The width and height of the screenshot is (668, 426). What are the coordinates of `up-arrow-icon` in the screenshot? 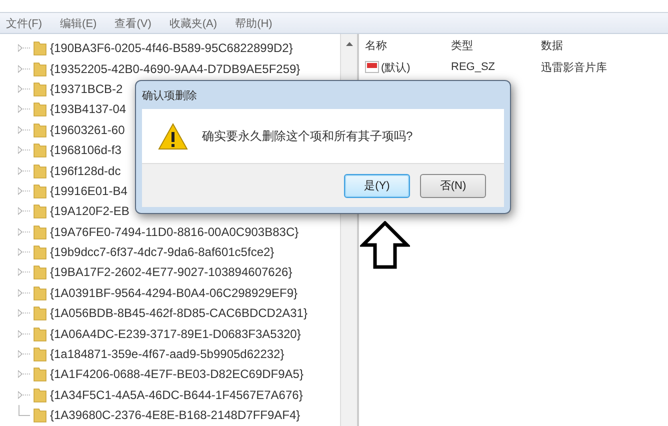 It's located at (385, 245).